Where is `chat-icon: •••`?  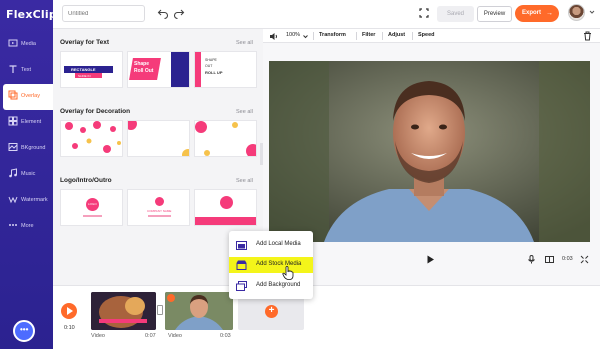 chat-icon: ••• is located at coordinates (24, 329).